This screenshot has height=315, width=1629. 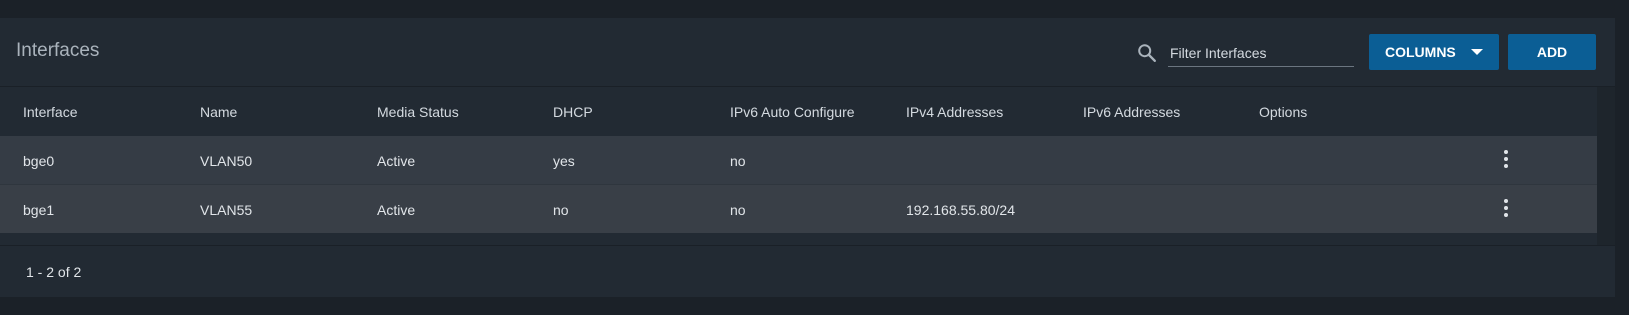 What do you see at coordinates (954, 112) in the screenshot?
I see `column-header-ipv4-addresses: IPv4 Addresses` at bounding box center [954, 112].